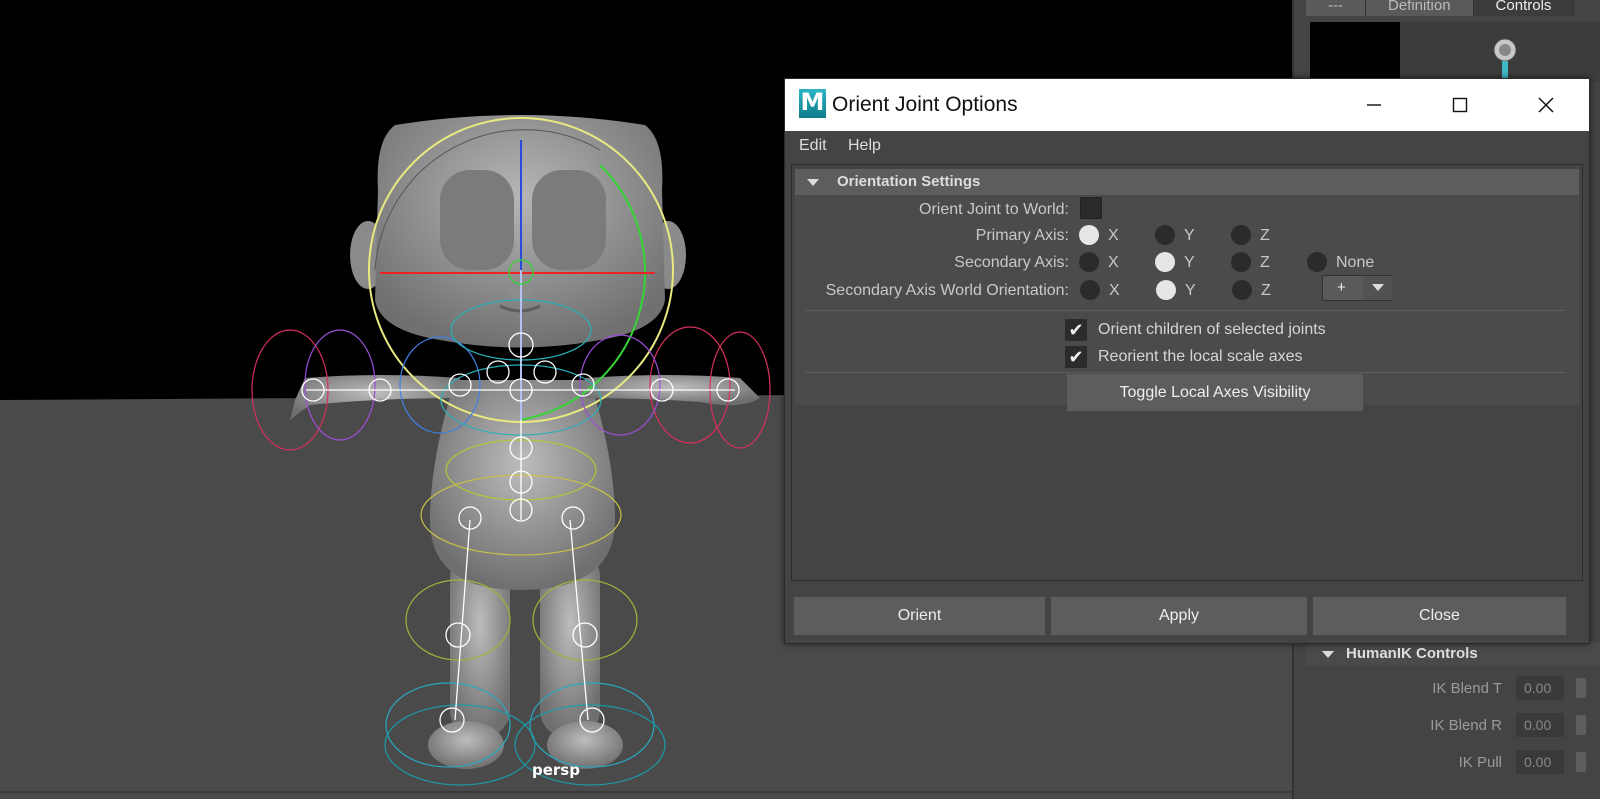 This screenshot has height=799, width=1600. Describe the element at coordinates (994, 209) in the screenshot. I see `orient-world-label: Orient Joint to World:` at that location.